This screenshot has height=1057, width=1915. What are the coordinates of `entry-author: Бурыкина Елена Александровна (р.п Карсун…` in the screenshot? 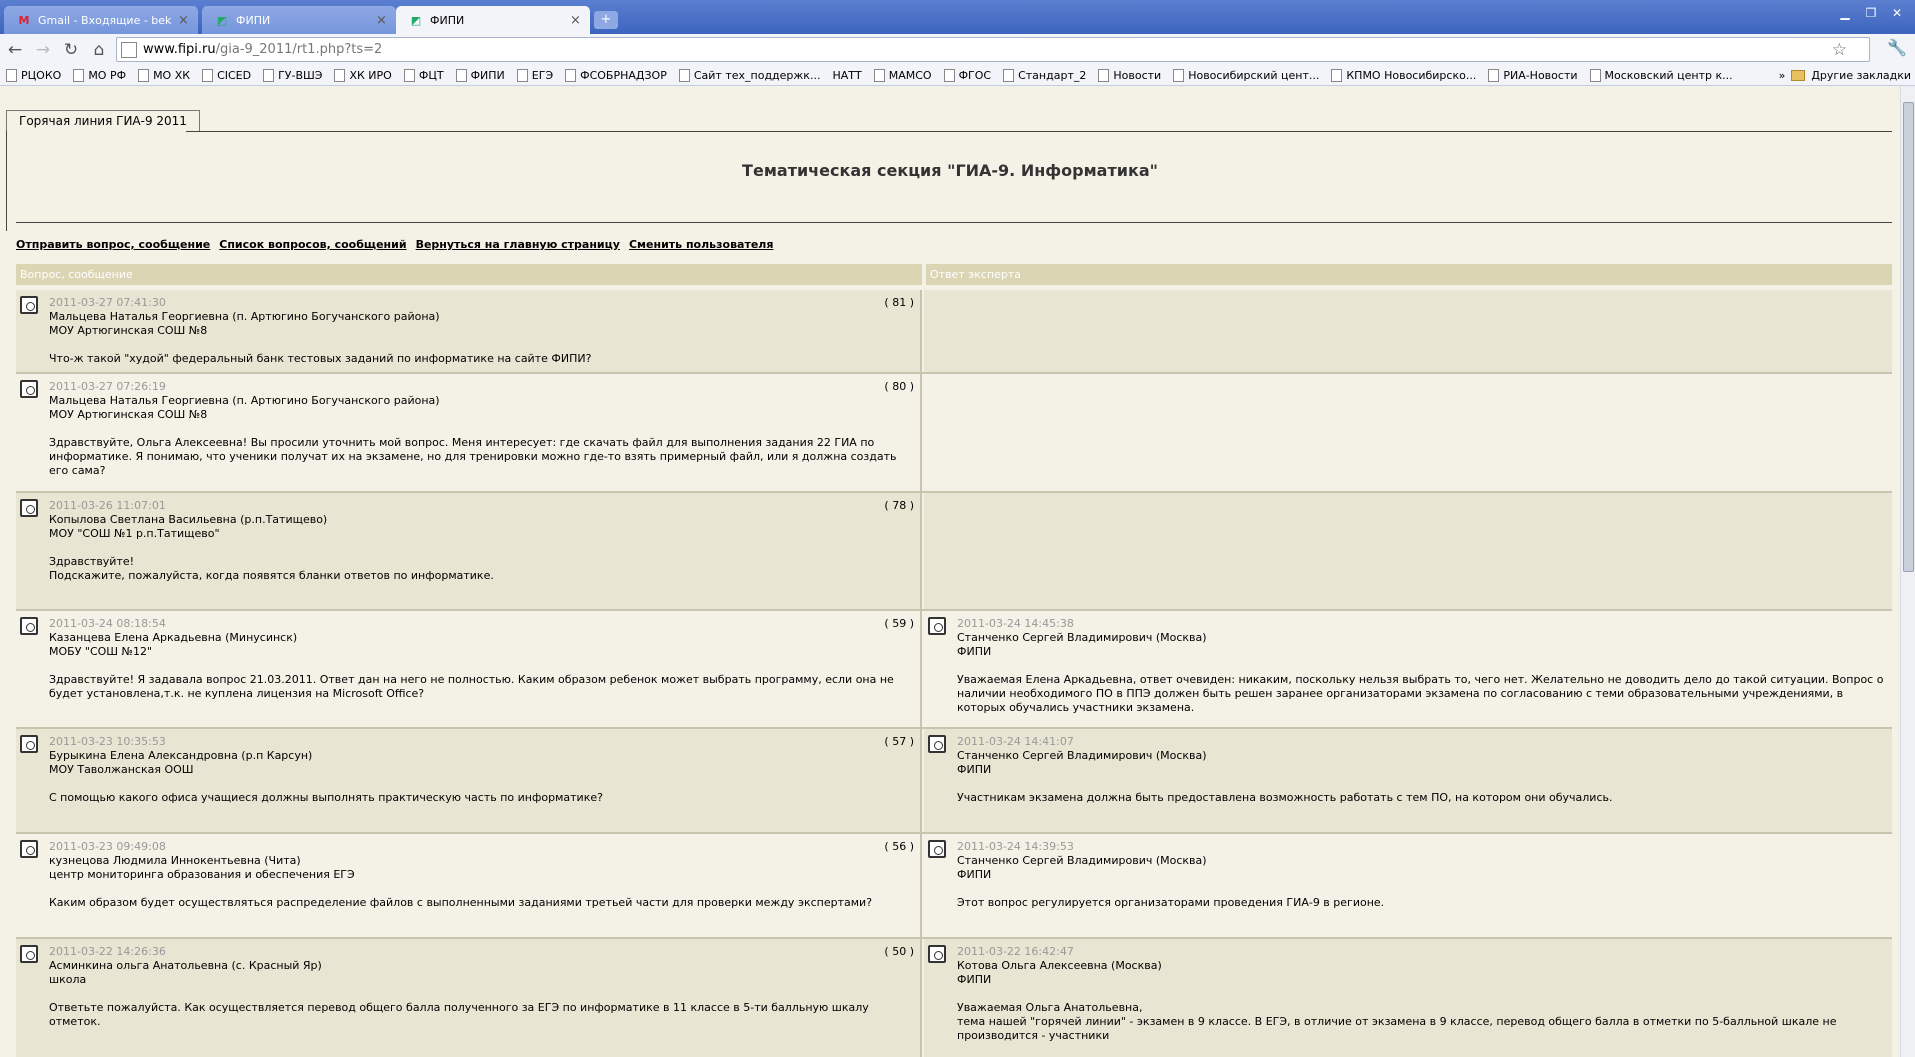 It's located at (181, 755).